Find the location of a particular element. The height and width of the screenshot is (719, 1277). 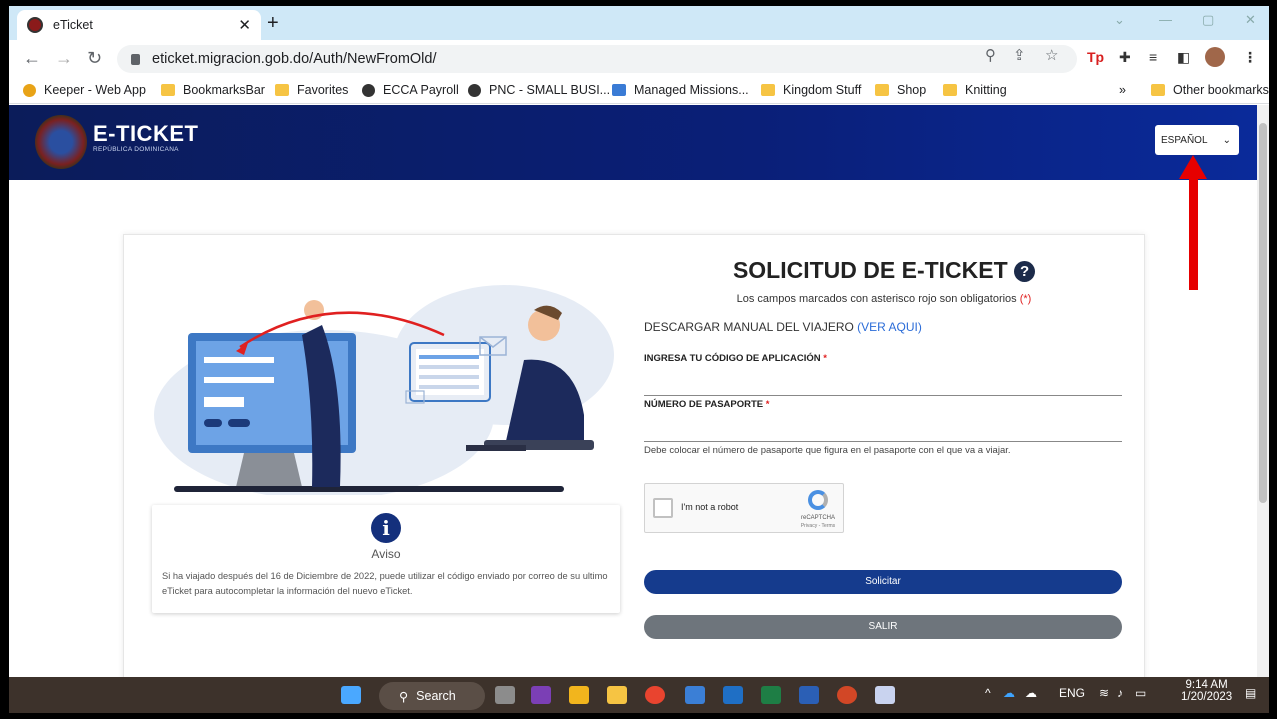

excel-icon is located at coordinates (771, 695).